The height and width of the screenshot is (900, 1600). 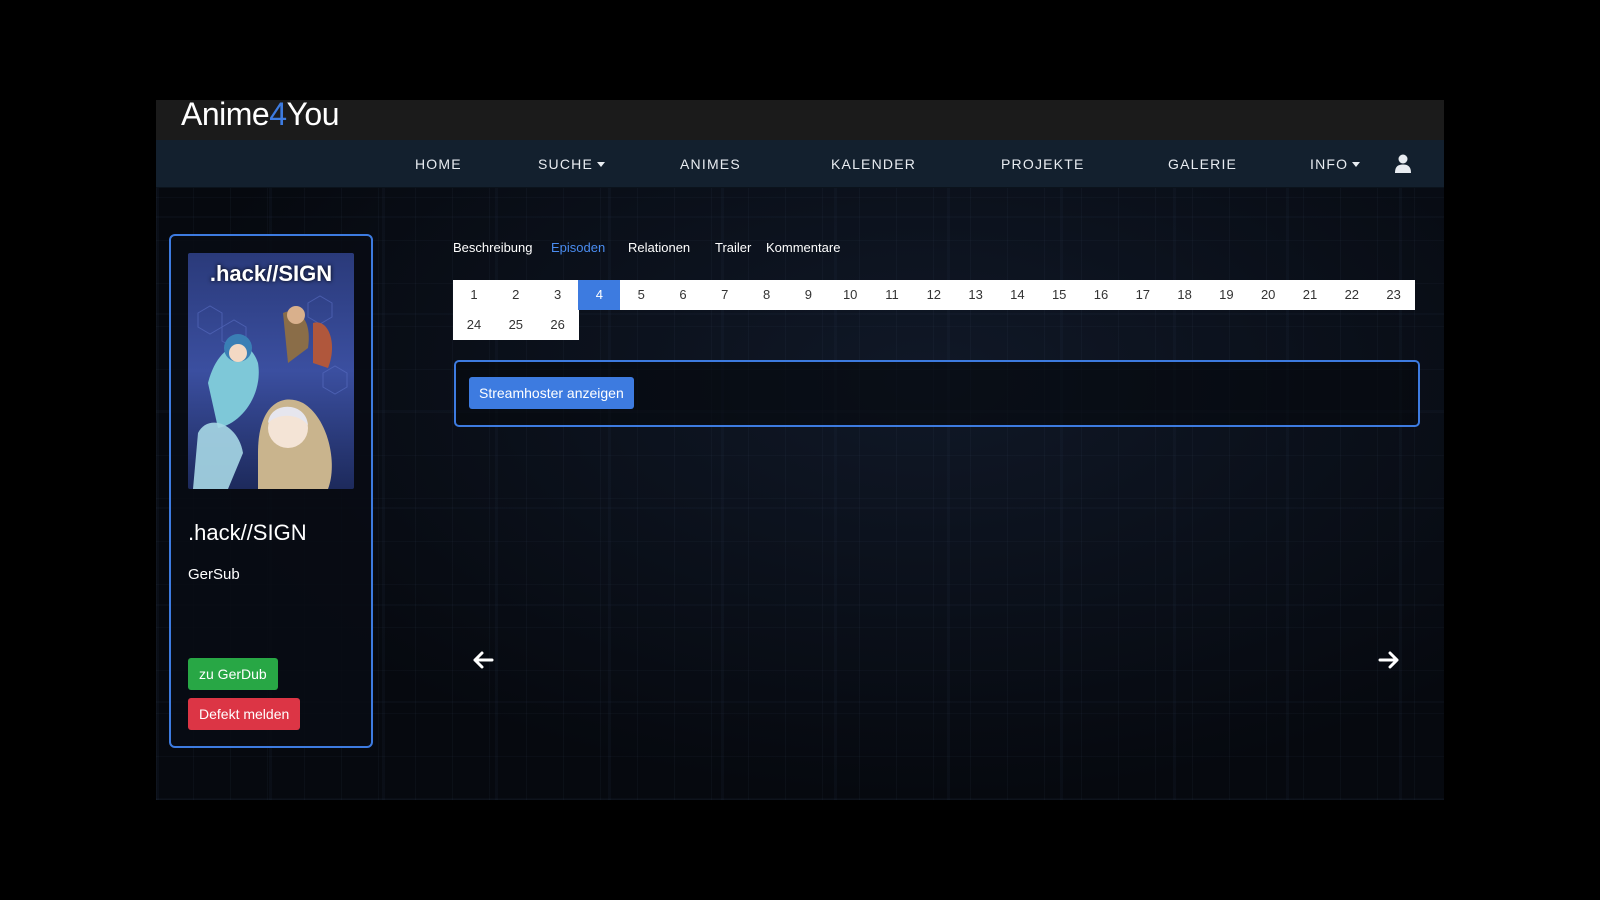 What do you see at coordinates (438, 164) in the screenshot?
I see `nav-home: HOME` at bounding box center [438, 164].